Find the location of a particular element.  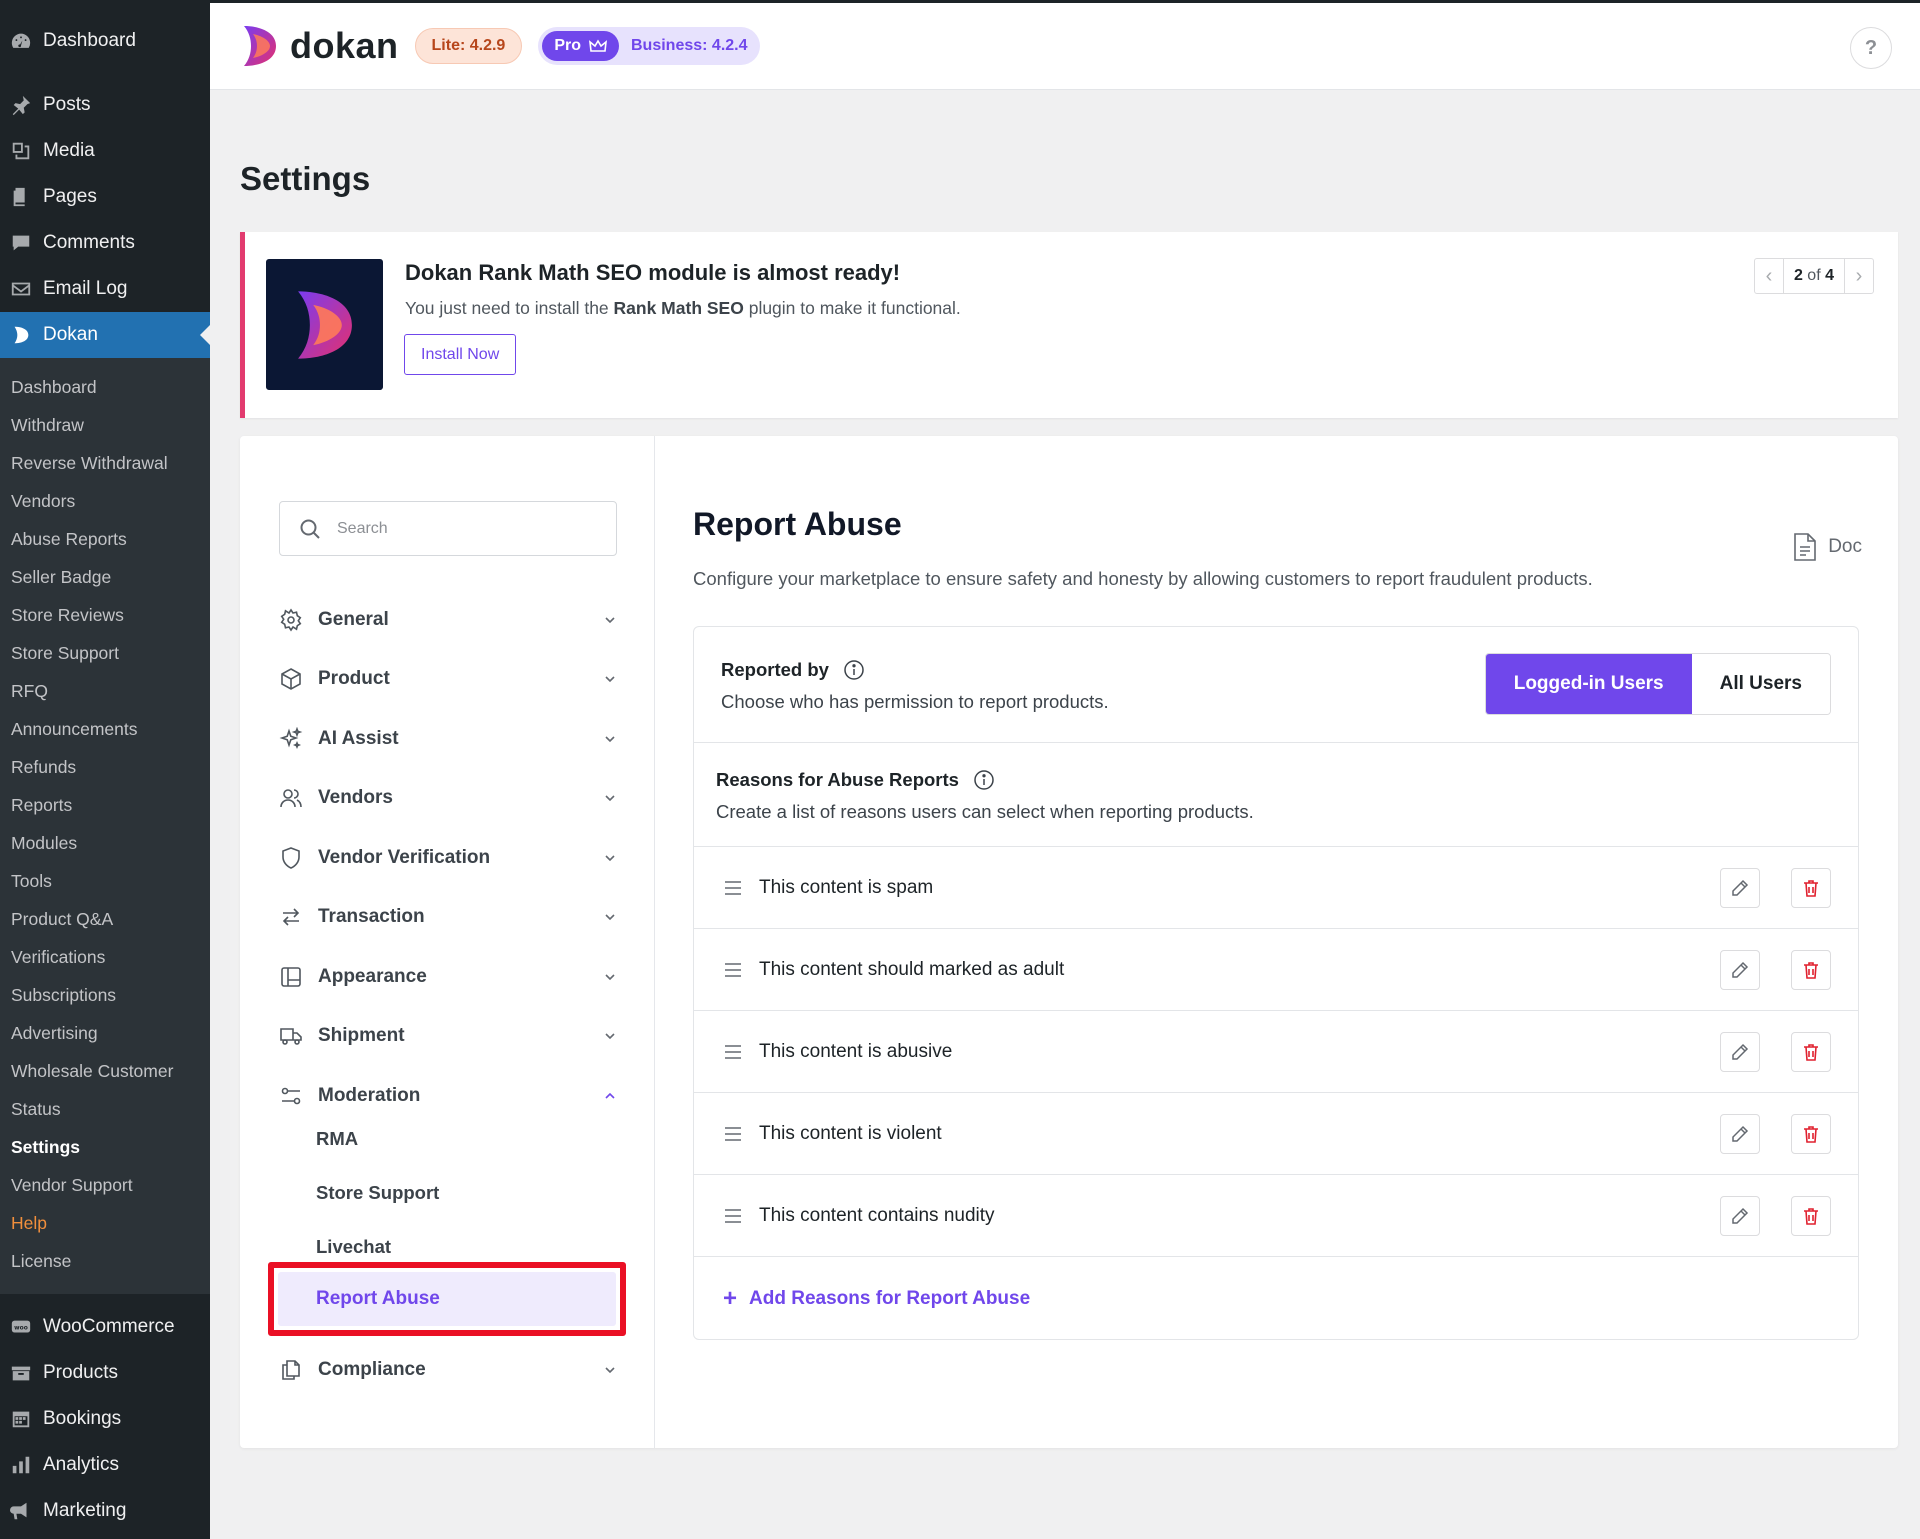

dokan-submenu-item: Reports is located at coordinates (105, 805).